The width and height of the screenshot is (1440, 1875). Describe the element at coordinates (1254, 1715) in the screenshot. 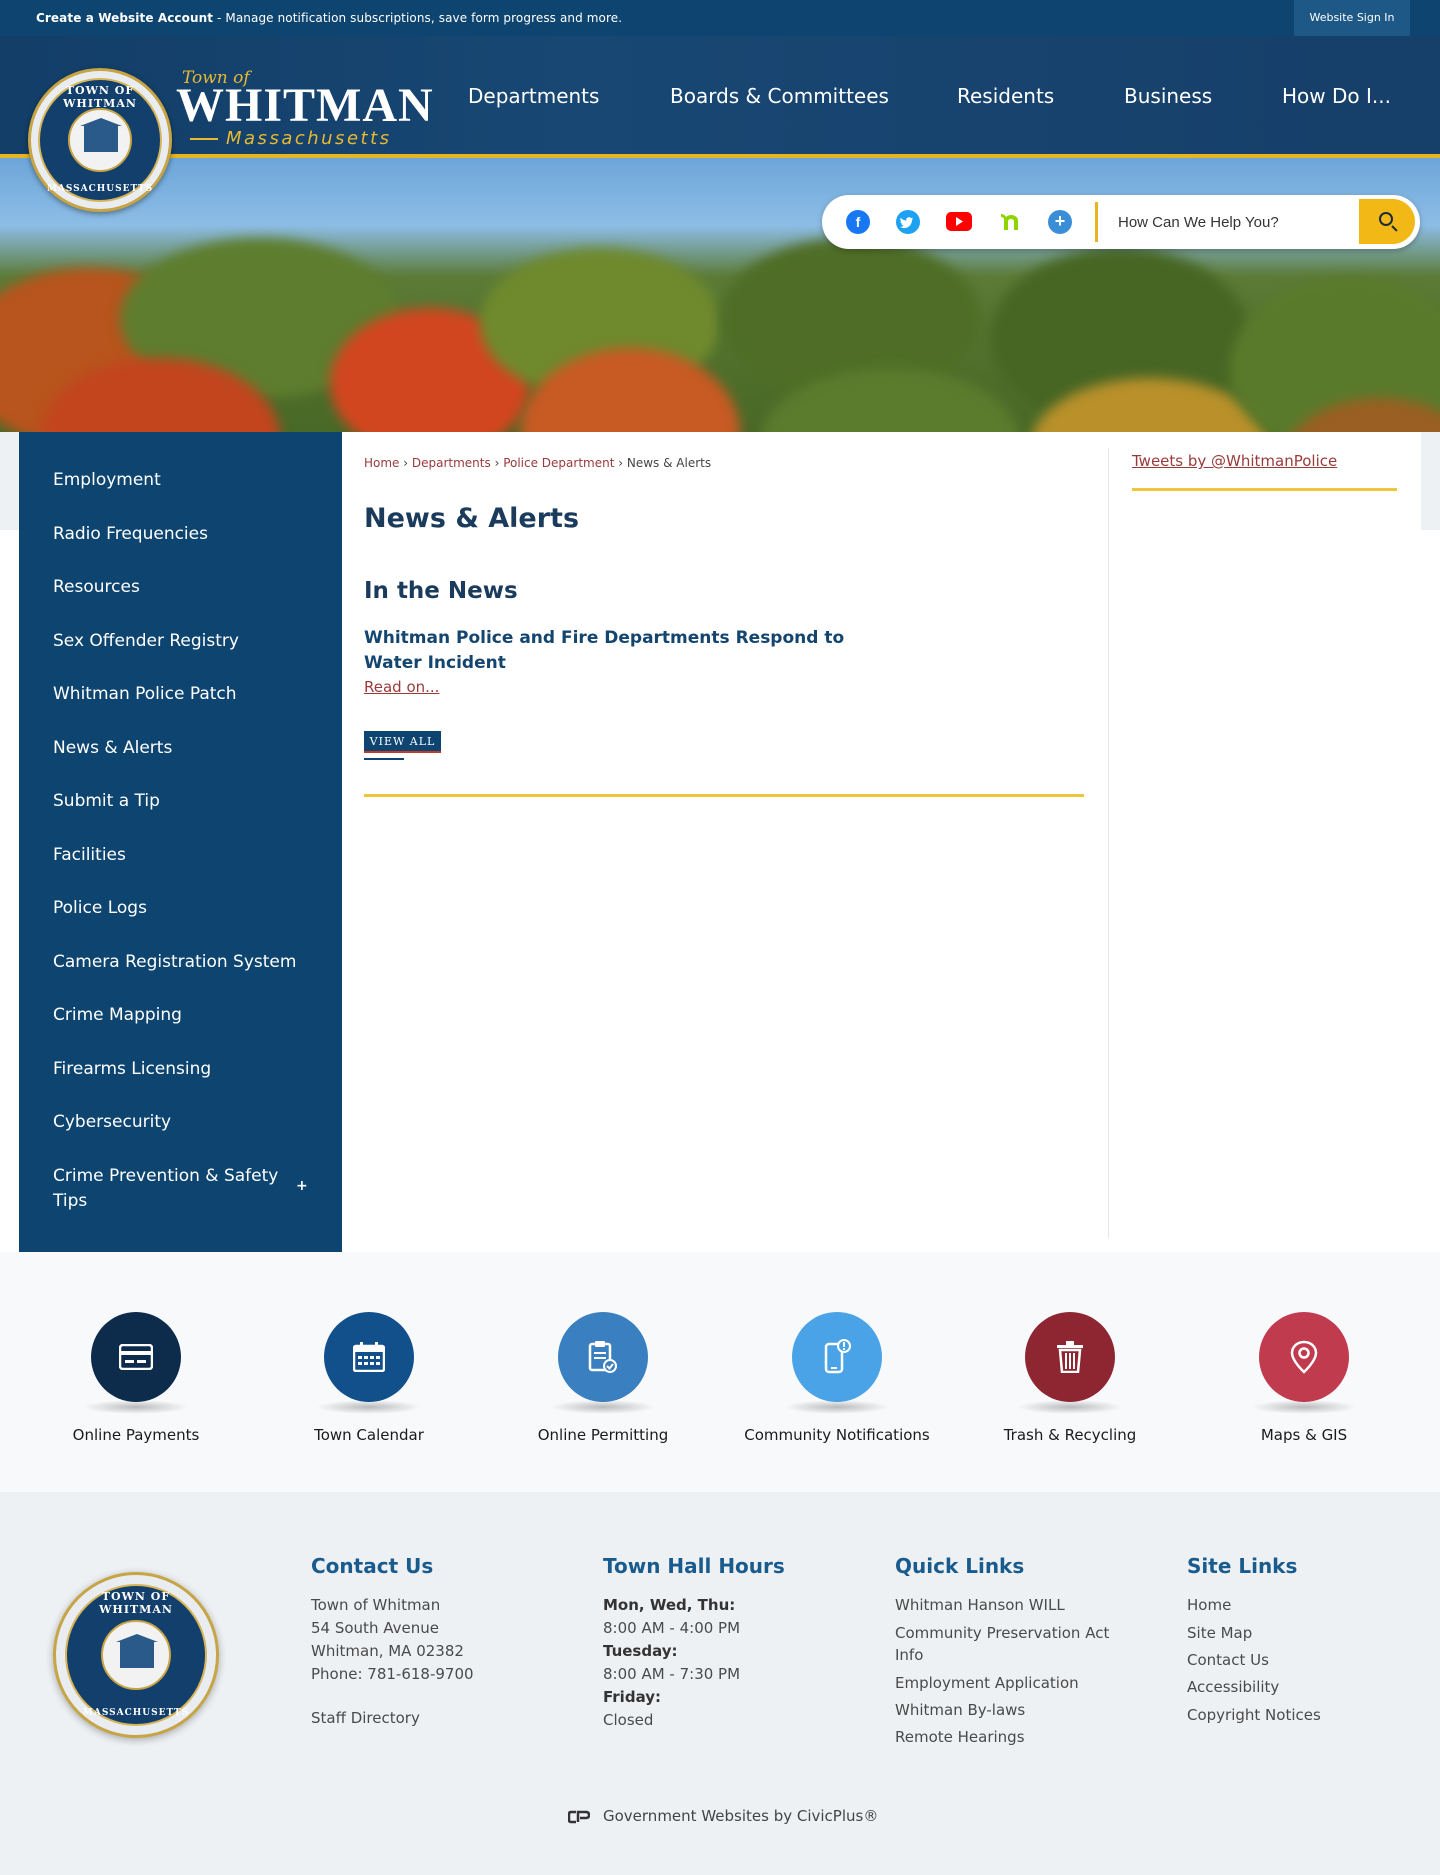

I see `footer-site-link: Copyright Notices` at that location.